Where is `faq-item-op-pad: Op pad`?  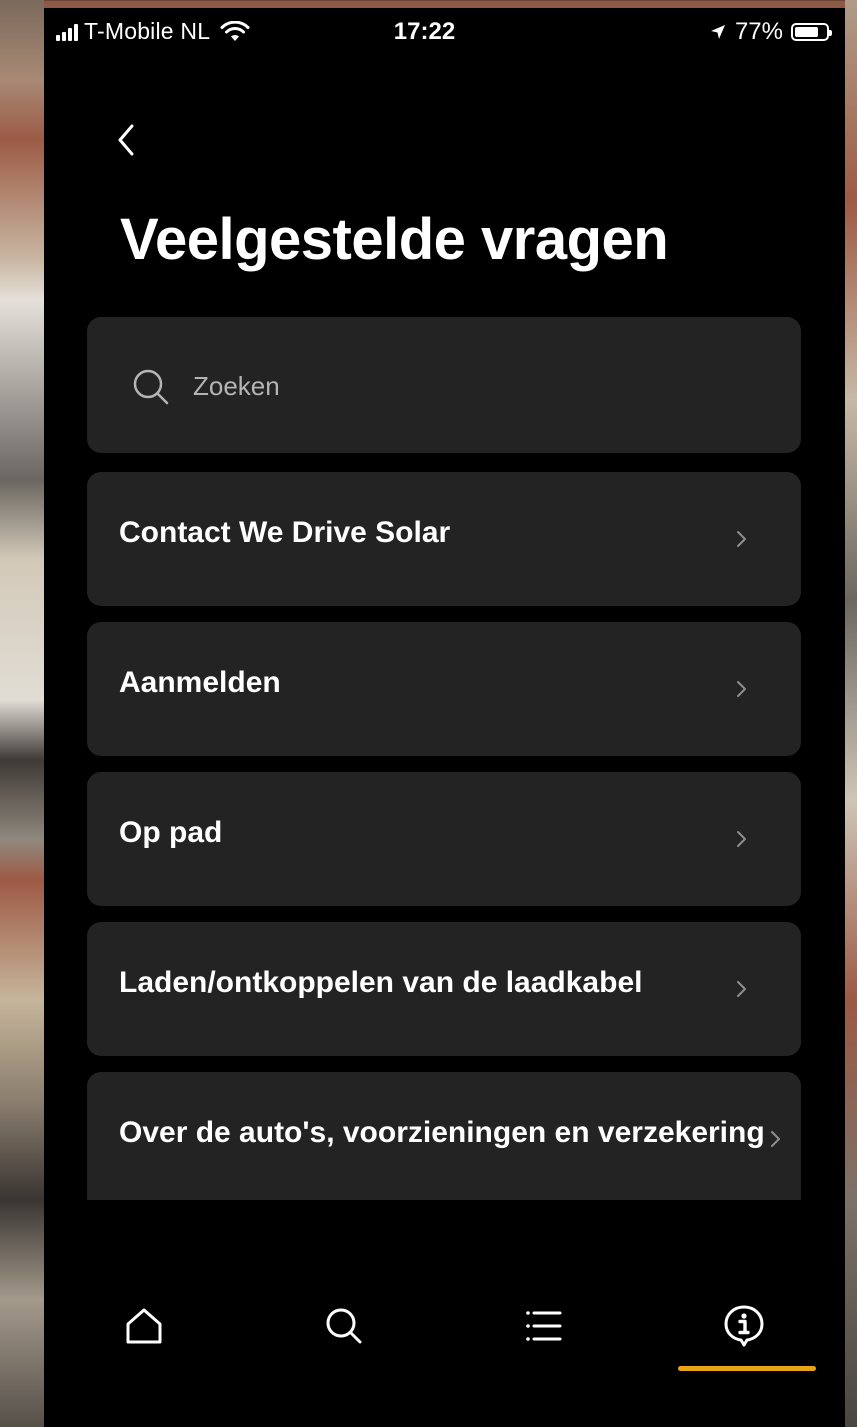
faq-item-op-pad: Op pad is located at coordinates (444, 839).